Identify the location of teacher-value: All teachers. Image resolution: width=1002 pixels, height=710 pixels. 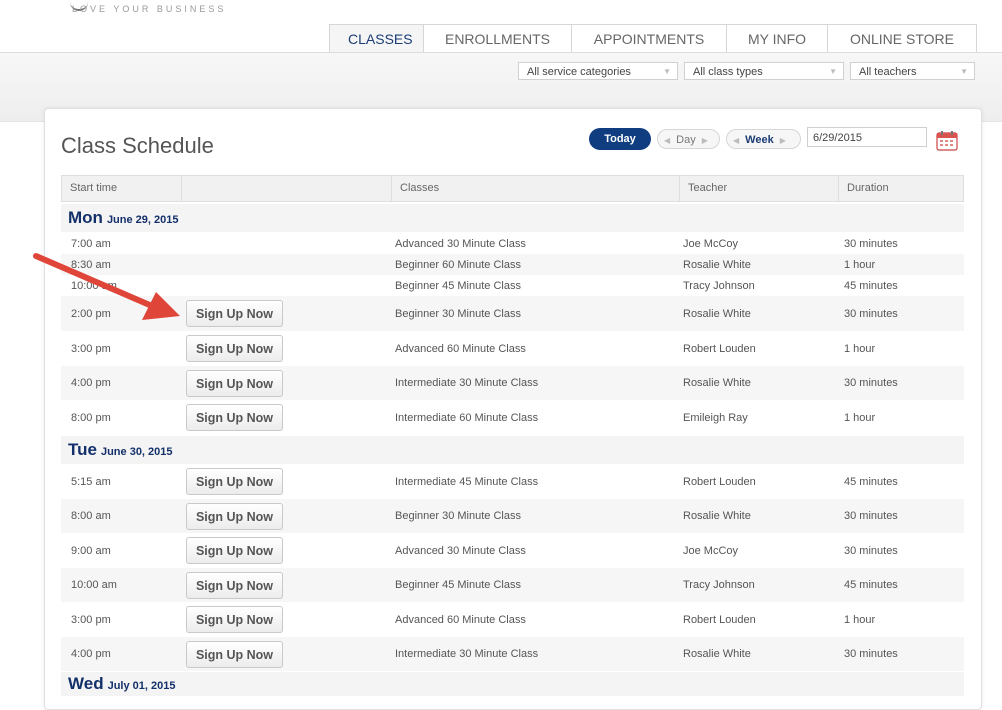
(888, 72).